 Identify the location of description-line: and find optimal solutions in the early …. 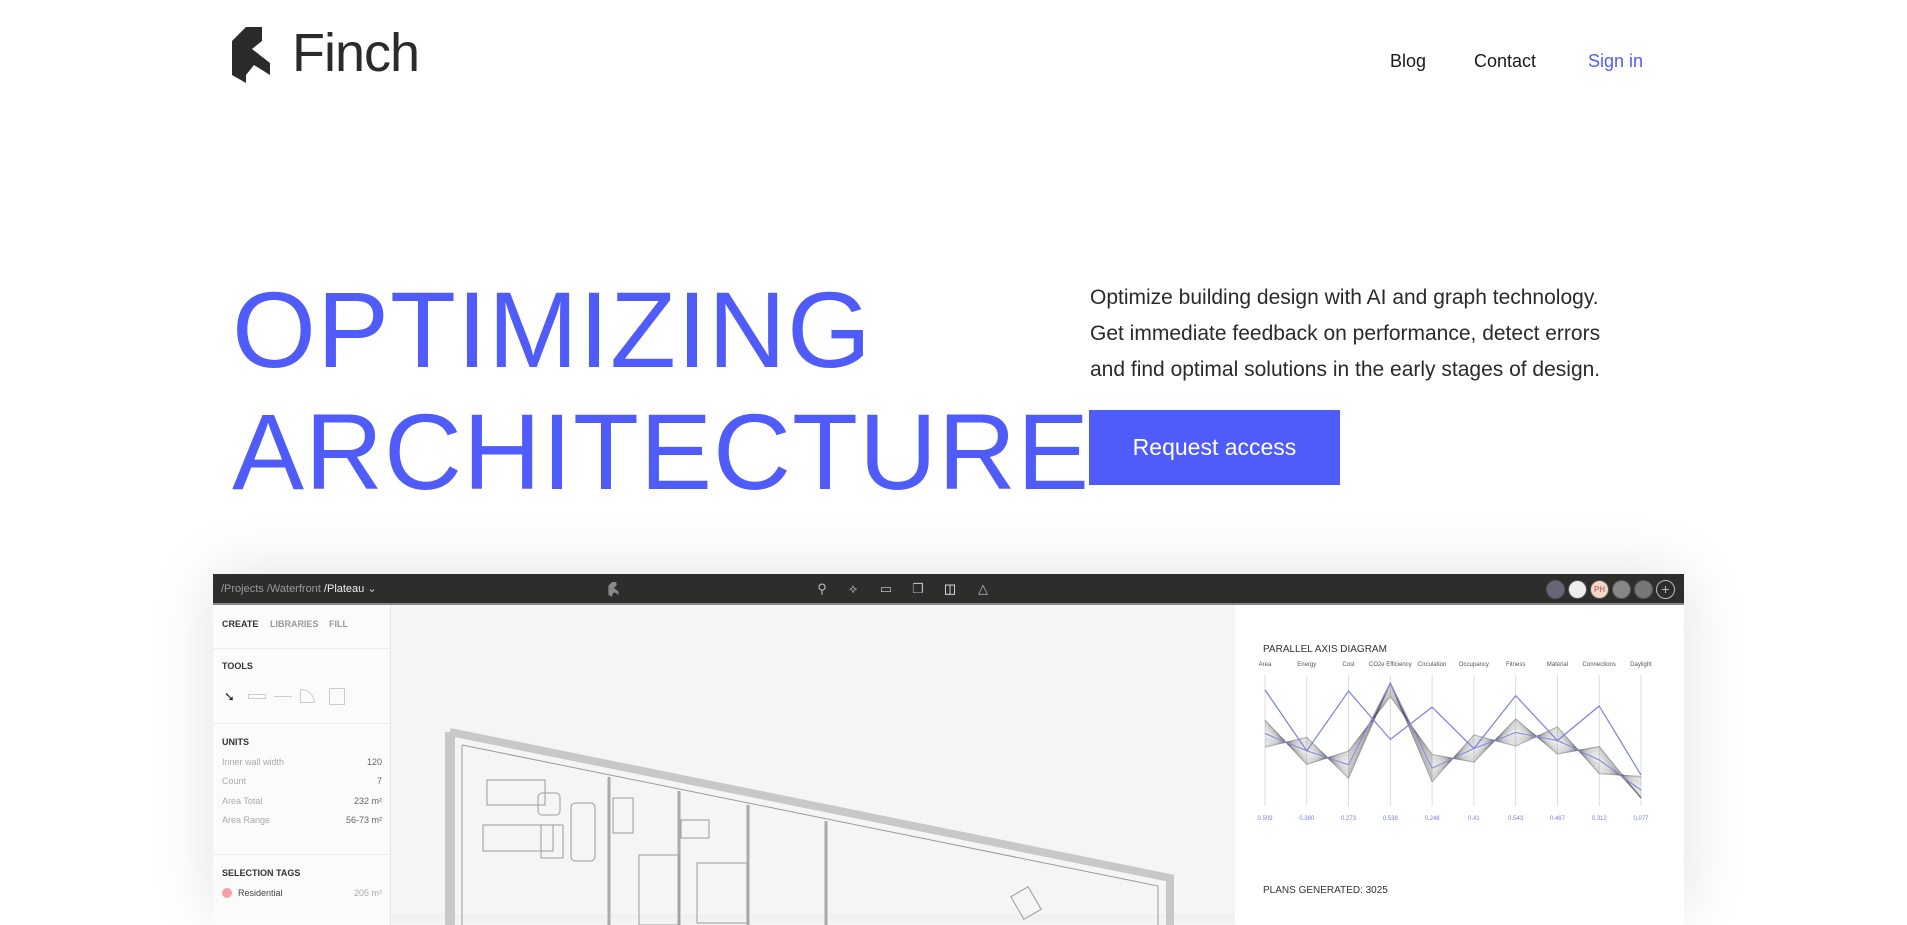
(1345, 369).